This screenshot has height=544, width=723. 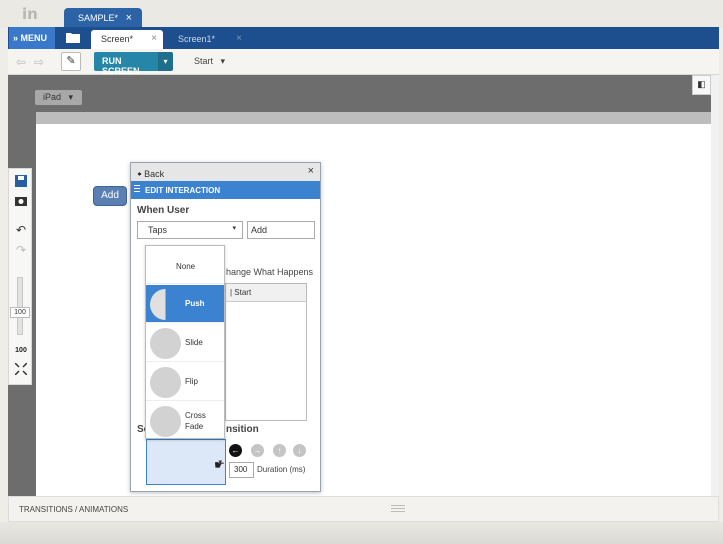 I want to click on duration-label: Duration (ms), so click(x=281, y=469).